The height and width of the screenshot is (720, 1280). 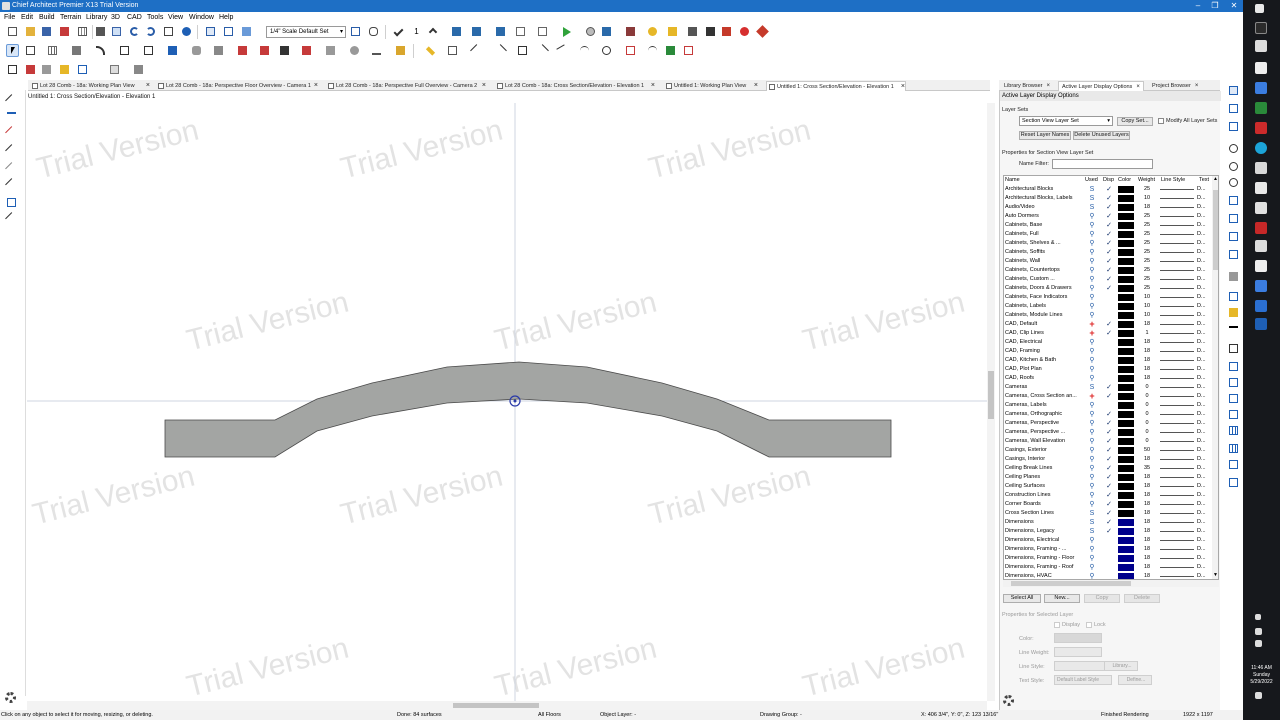 What do you see at coordinates (1078, 638) in the screenshot?
I see `color-swatch` at bounding box center [1078, 638].